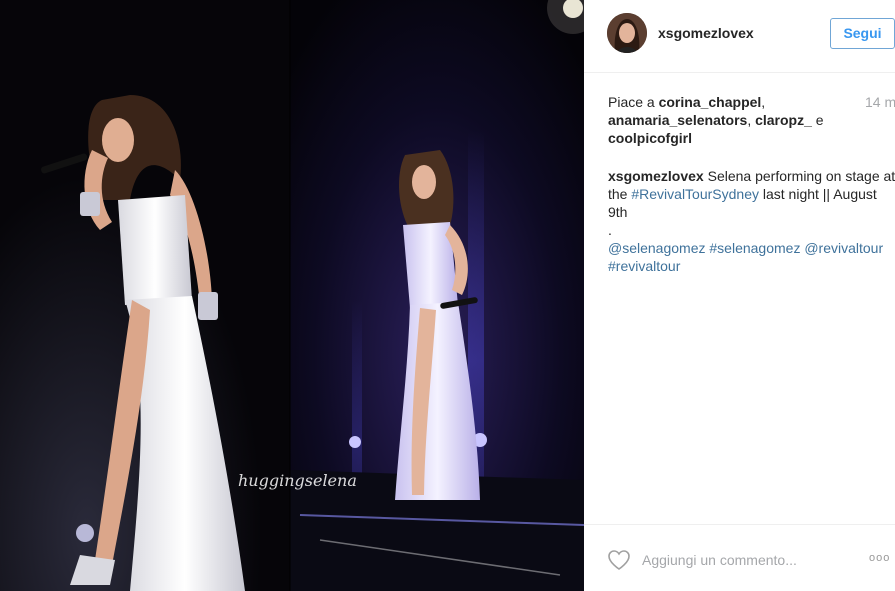 The width and height of the screenshot is (895, 591). Describe the element at coordinates (754, 248) in the screenshot. I see `hashtag-link: #selenagomez` at that location.